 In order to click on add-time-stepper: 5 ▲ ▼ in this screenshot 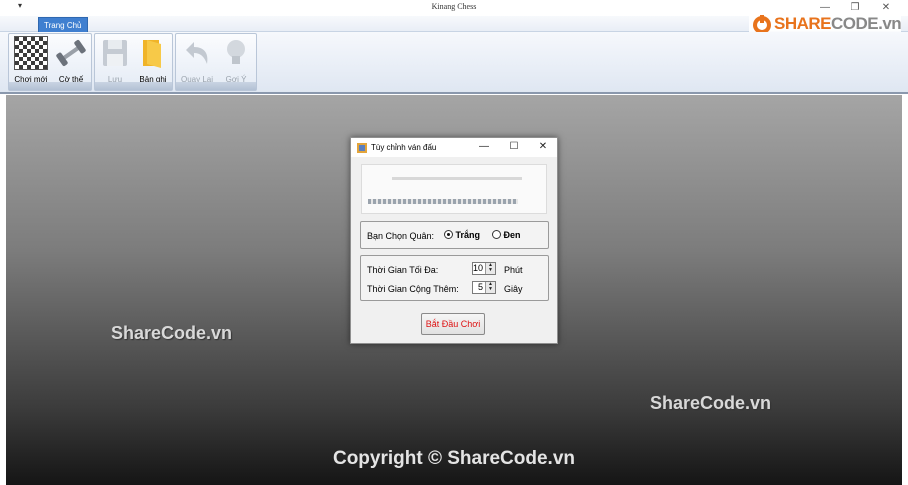, I will do `click(484, 287)`.